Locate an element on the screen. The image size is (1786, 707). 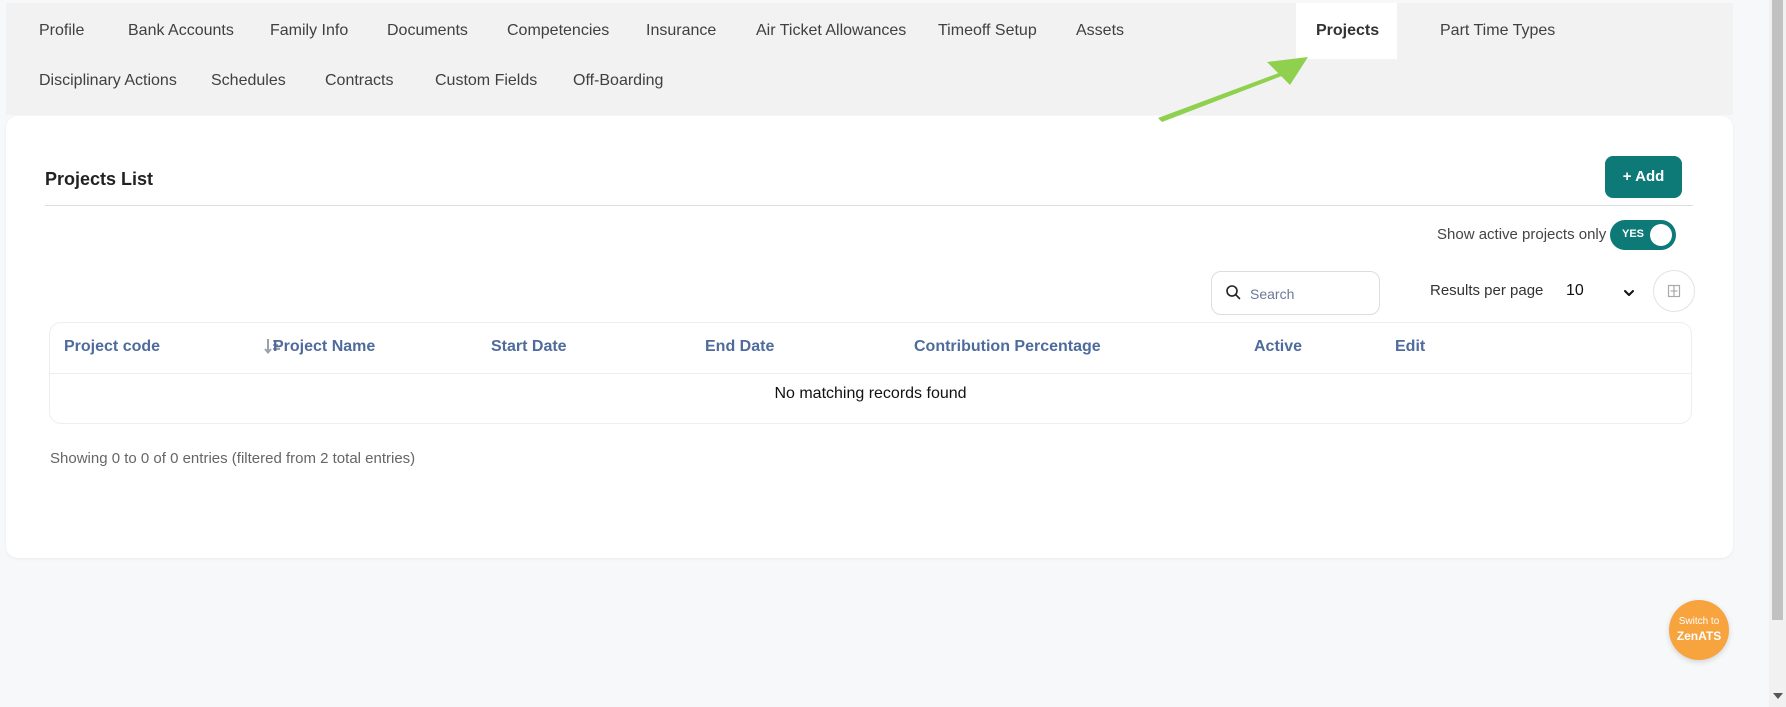
switch-to-zenats-button: Switch to ZenATS is located at coordinates (1699, 630).